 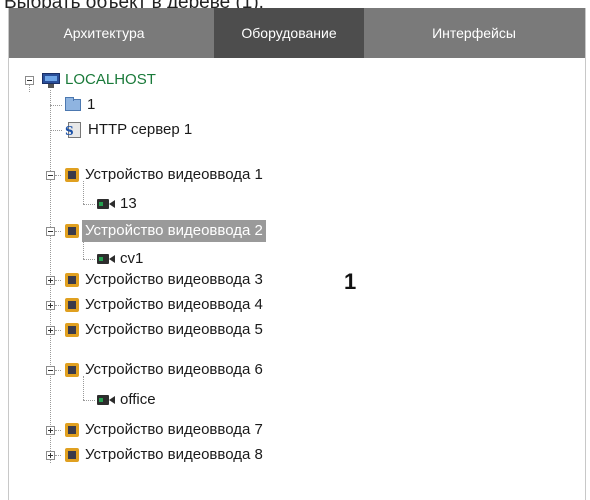 What do you see at coordinates (174, 454) in the screenshot?
I see `tree-node-label: Устройство видеоввода 8` at bounding box center [174, 454].